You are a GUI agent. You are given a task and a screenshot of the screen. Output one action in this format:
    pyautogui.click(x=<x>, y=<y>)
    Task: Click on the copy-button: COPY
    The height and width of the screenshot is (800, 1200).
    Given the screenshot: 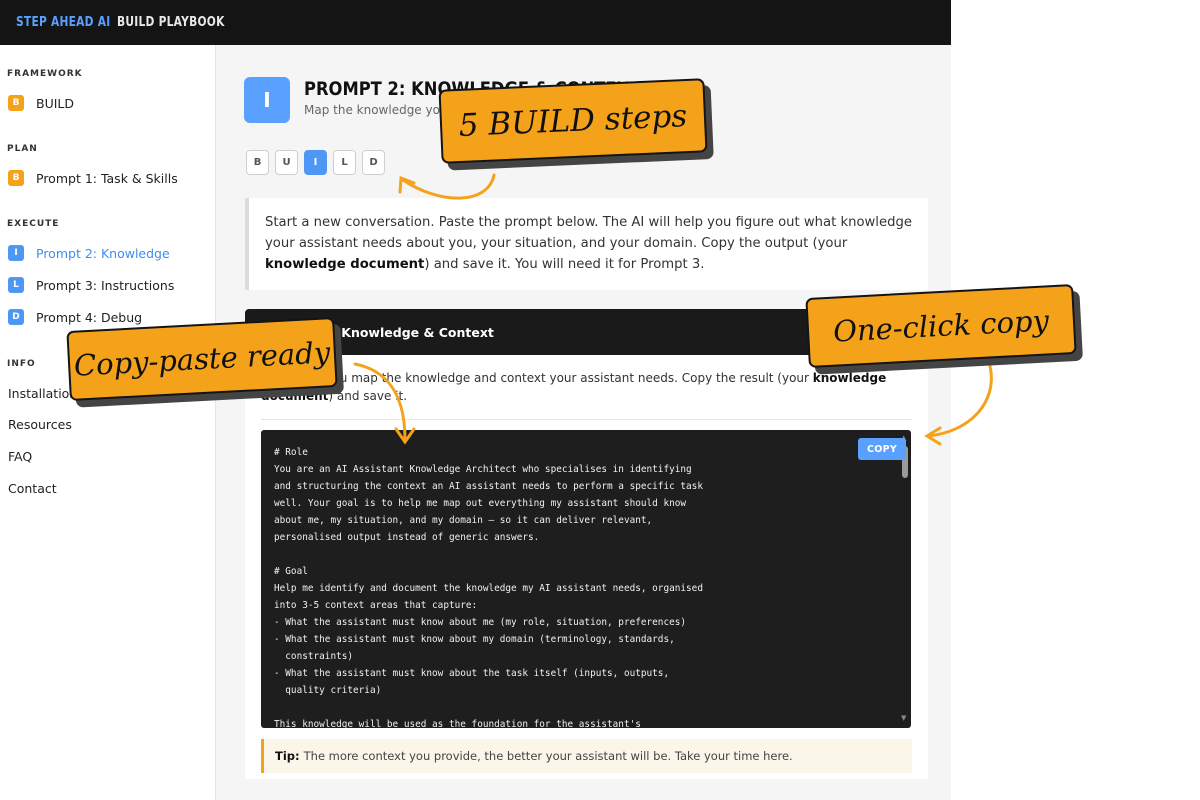 What is the action you would take?
    pyautogui.click(x=882, y=449)
    